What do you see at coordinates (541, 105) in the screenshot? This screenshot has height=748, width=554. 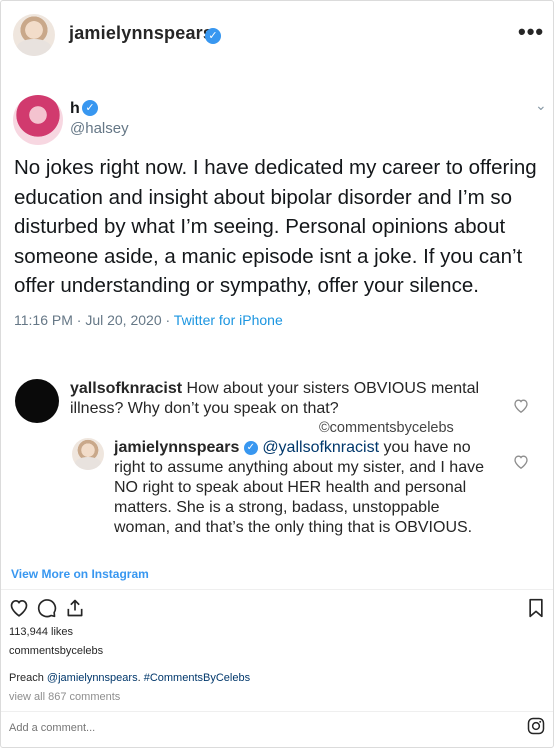 I see `chevron-down-icon: ⌄` at bounding box center [541, 105].